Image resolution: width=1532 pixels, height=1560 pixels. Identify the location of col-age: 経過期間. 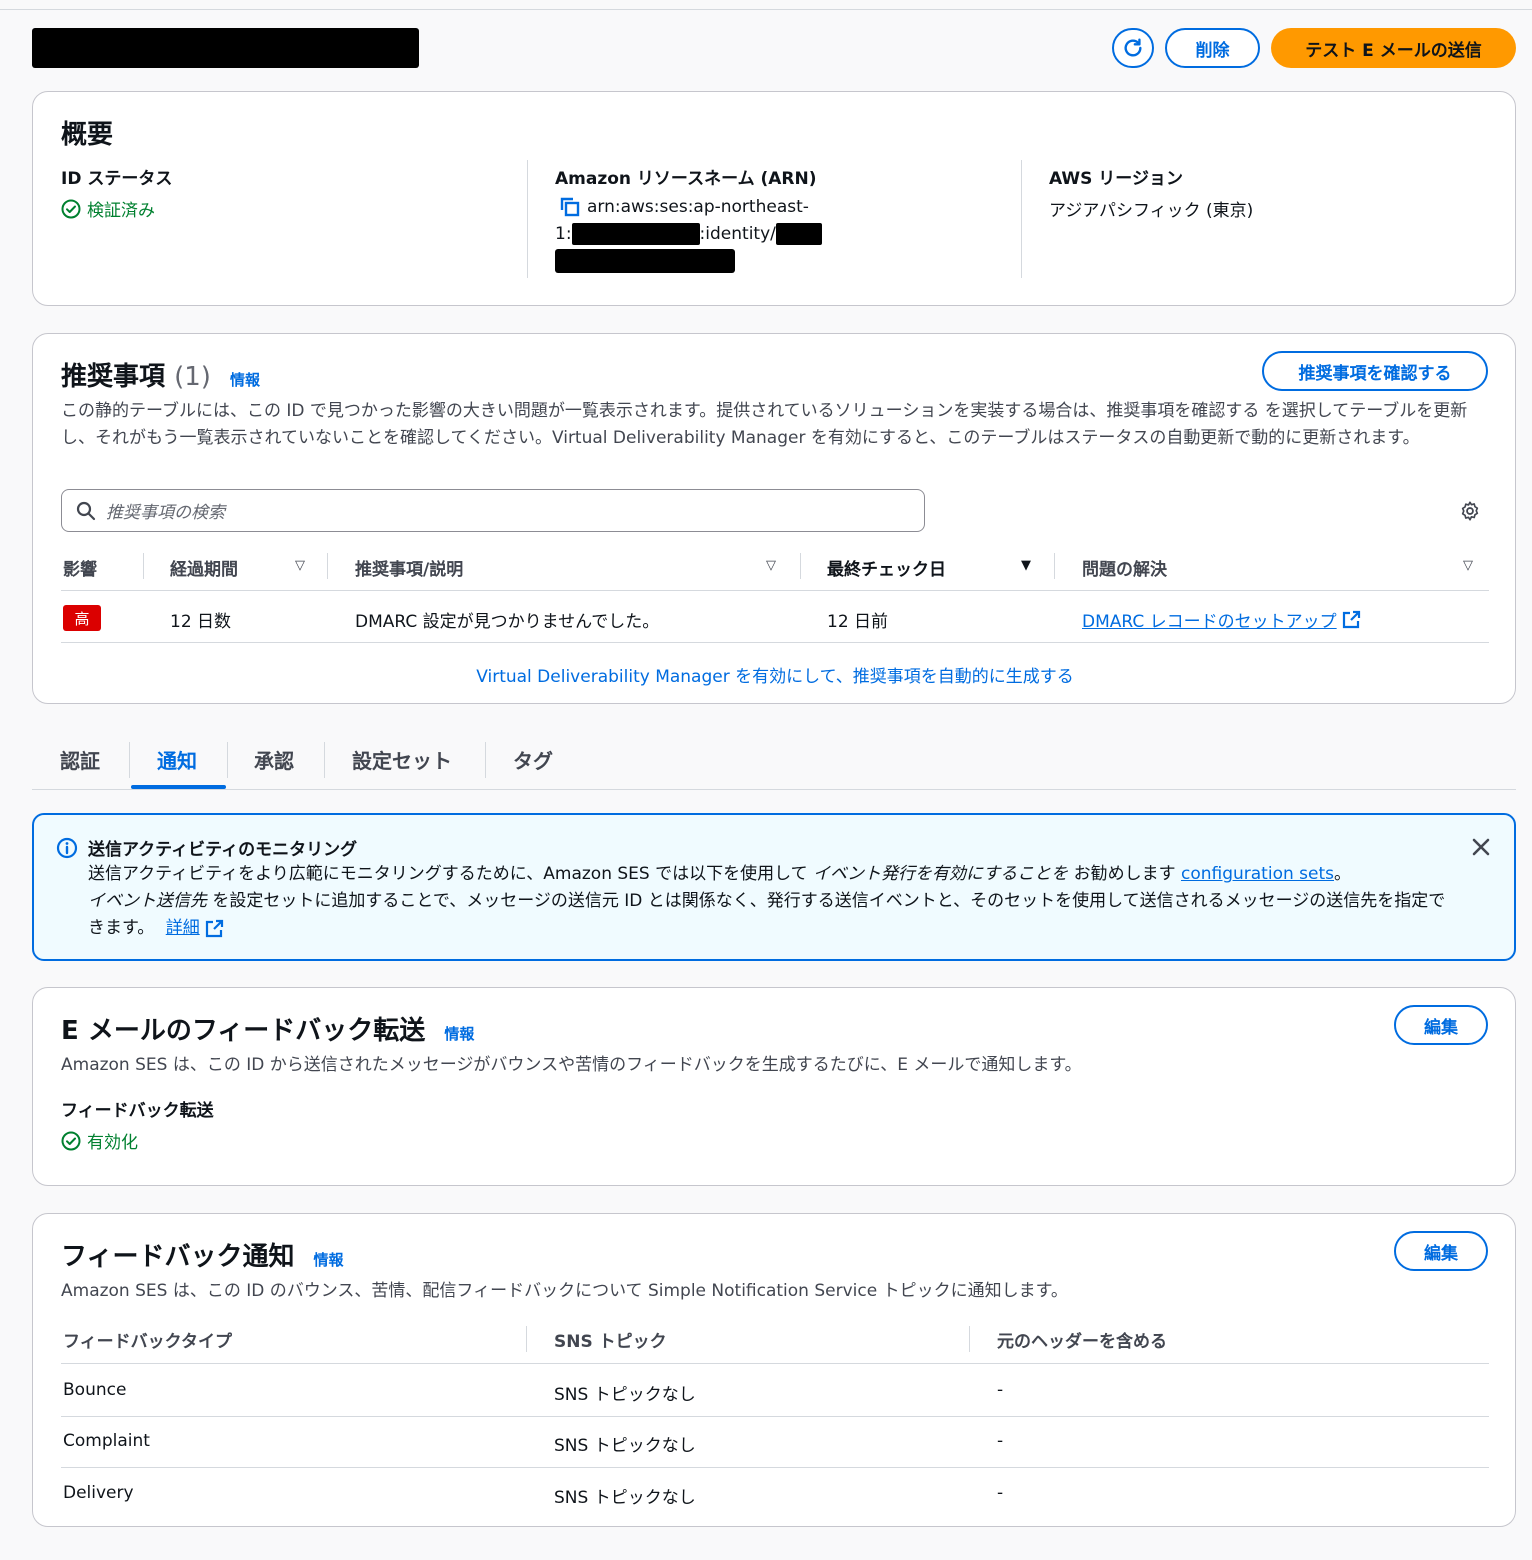
(204, 567).